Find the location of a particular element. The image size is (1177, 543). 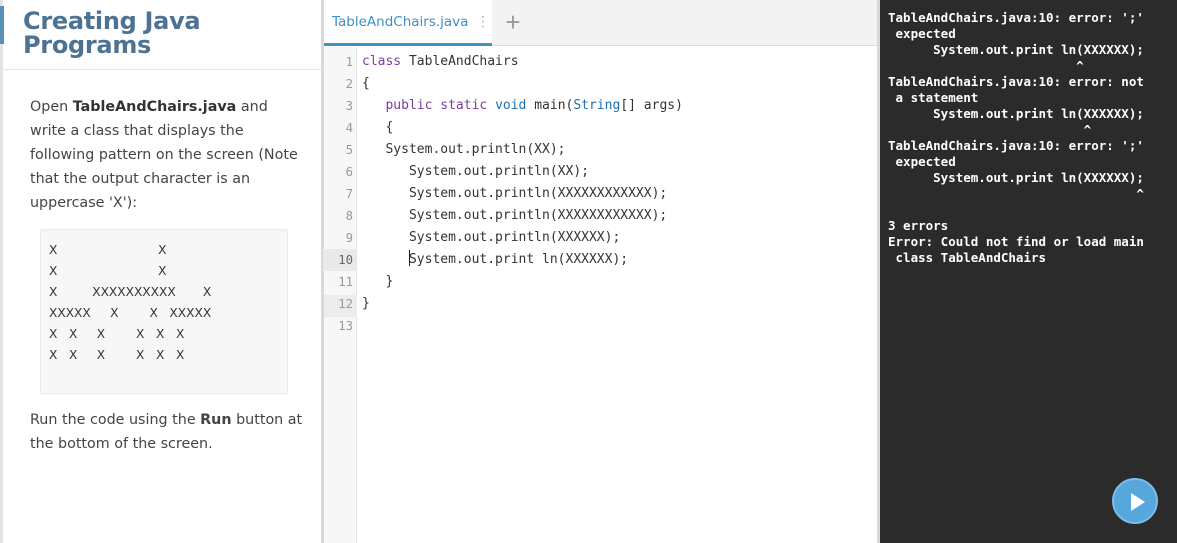

editor-tab-bar: TableAndChairs.java ⋮ + is located at coordinates (600, 23).